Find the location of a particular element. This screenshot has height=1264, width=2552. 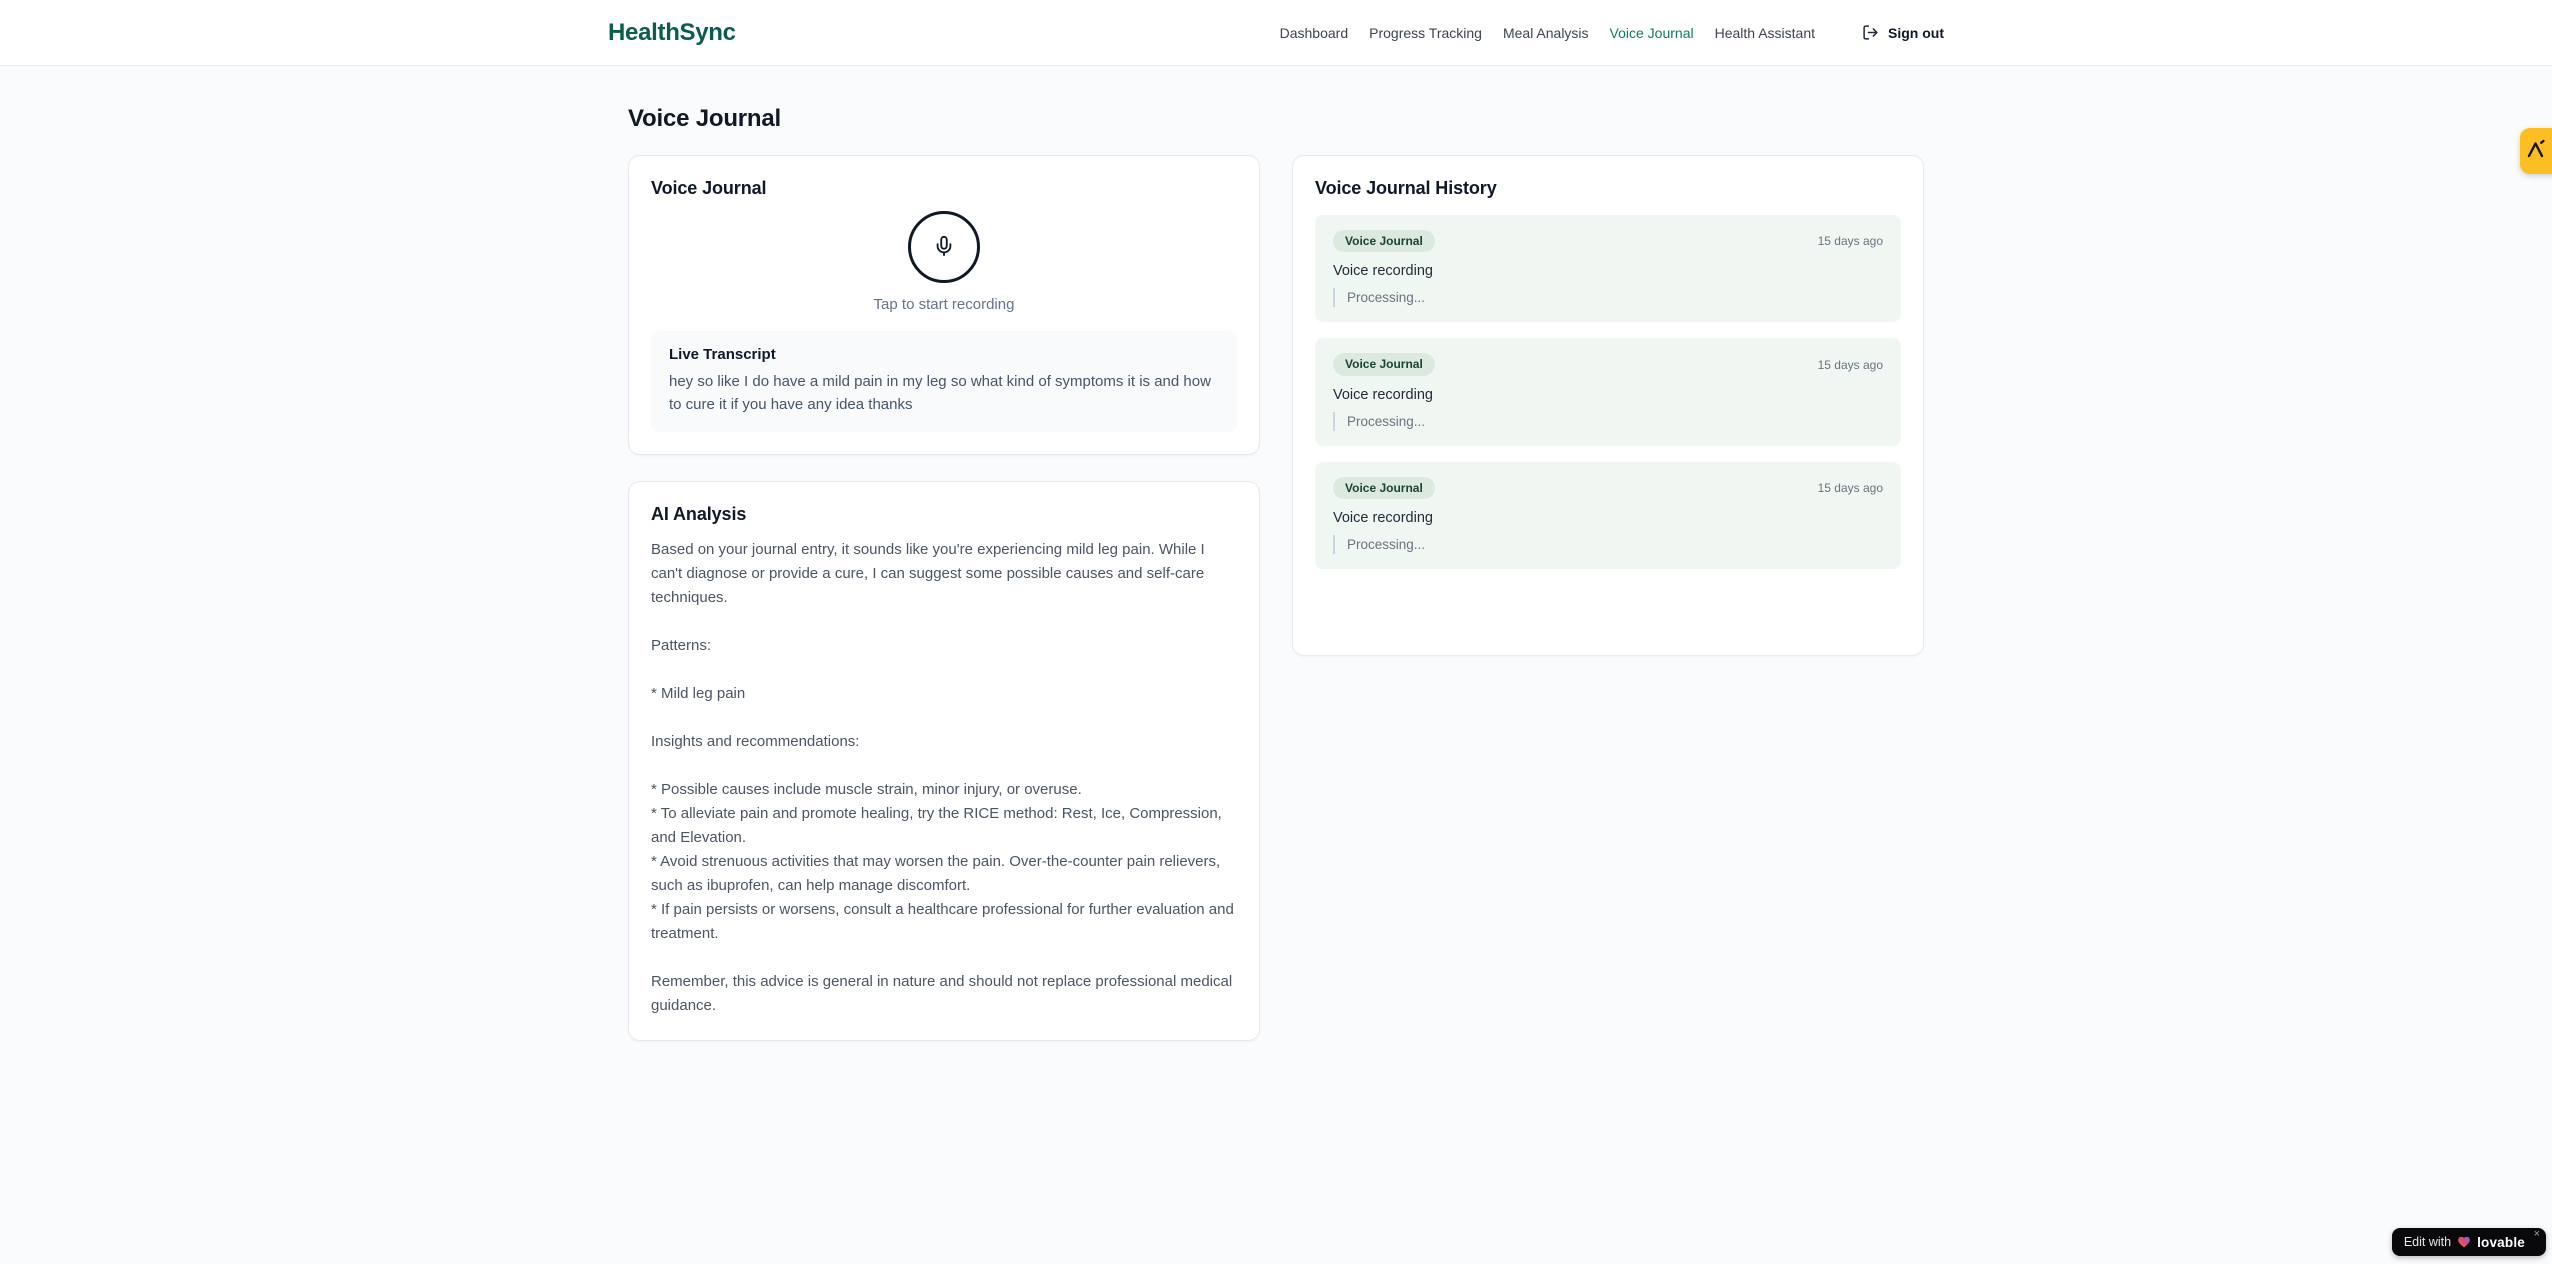

lovable-brand-label: lovable is located at coordinates (2501, 1242).